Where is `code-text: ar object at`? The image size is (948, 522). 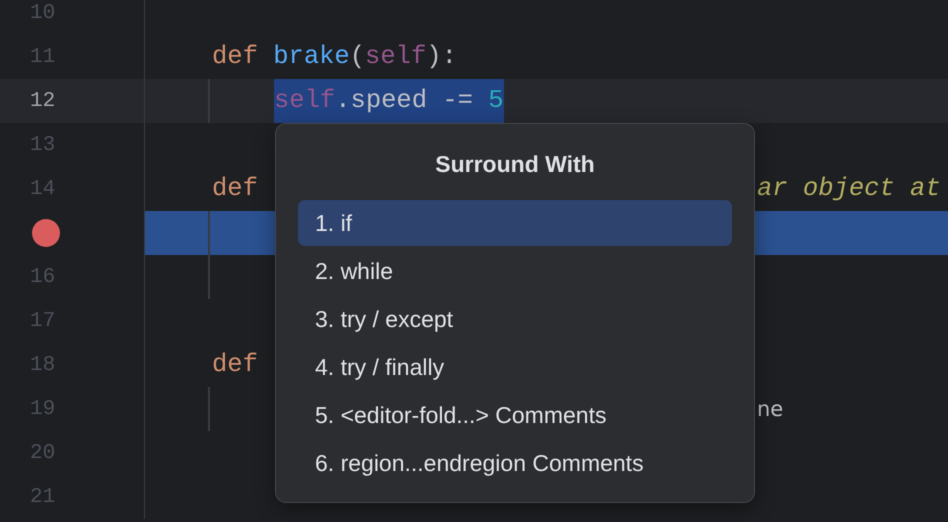 code-text: ar object at is located at coordinates (849, 189).